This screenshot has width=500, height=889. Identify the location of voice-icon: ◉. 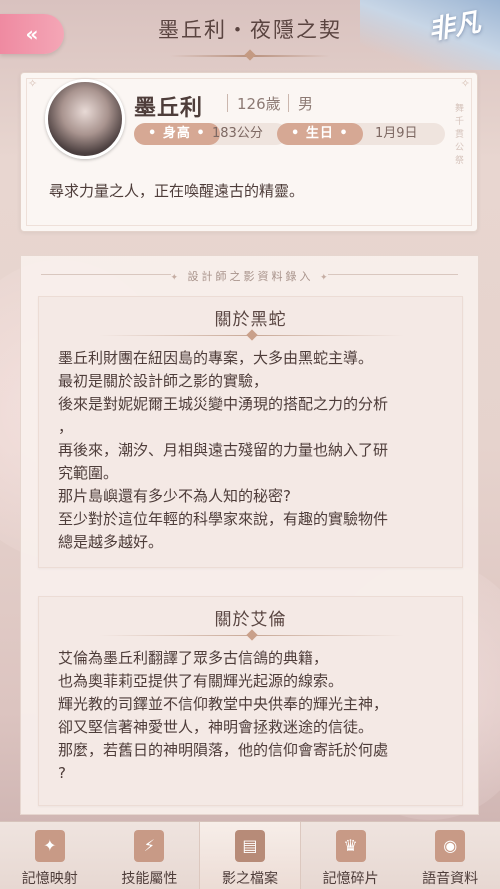
(450, 846).